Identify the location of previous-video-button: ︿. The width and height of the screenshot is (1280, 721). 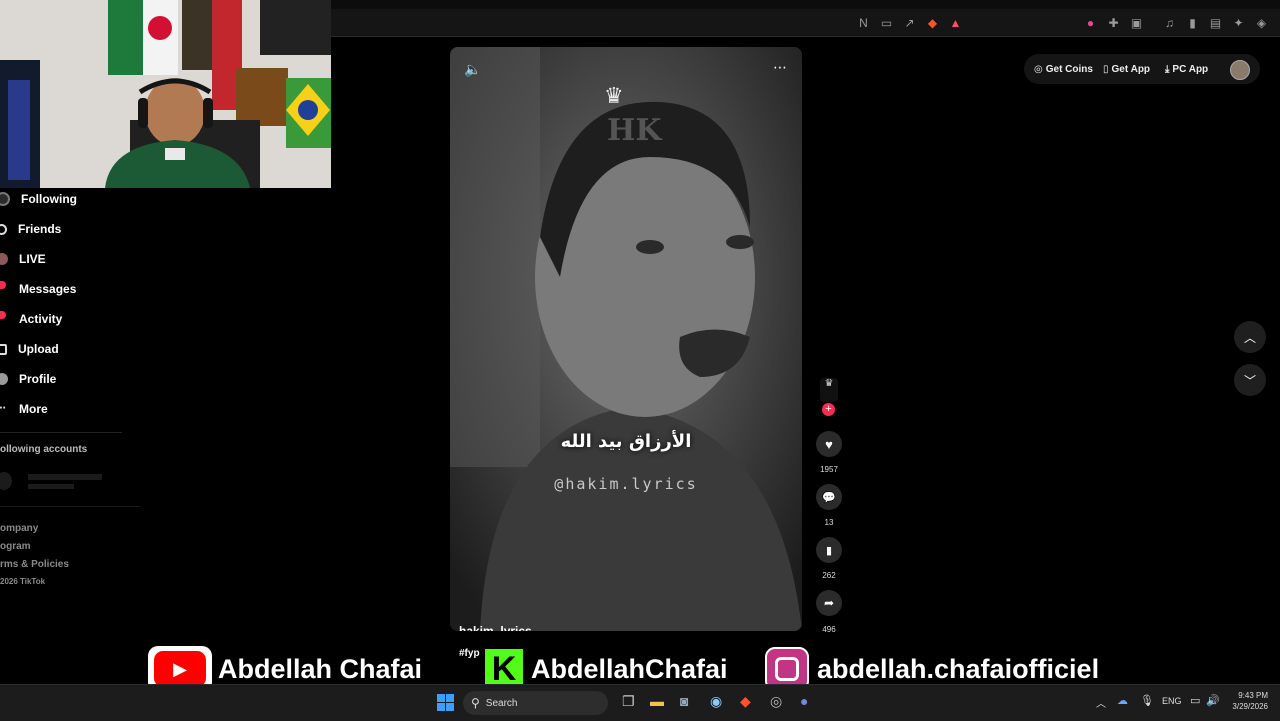
(1250, 337).